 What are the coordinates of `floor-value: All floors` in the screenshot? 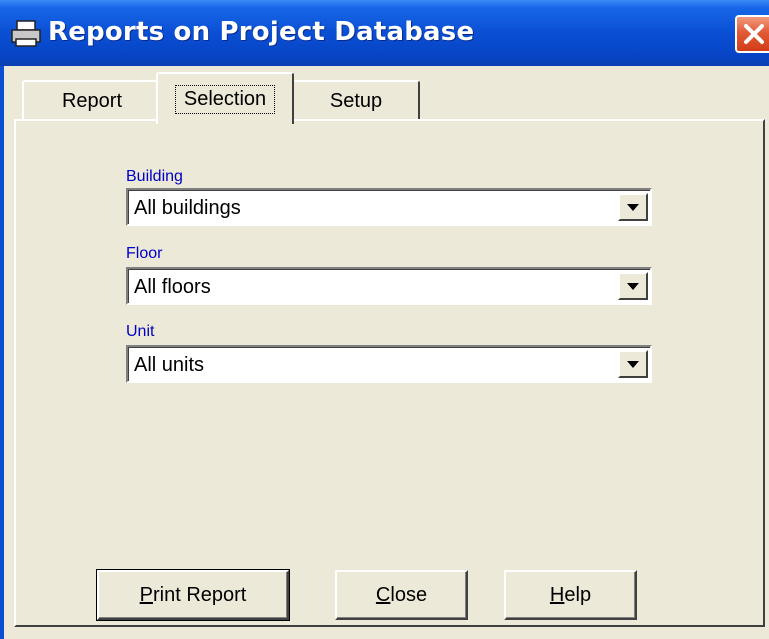 It's located at (172, 287).